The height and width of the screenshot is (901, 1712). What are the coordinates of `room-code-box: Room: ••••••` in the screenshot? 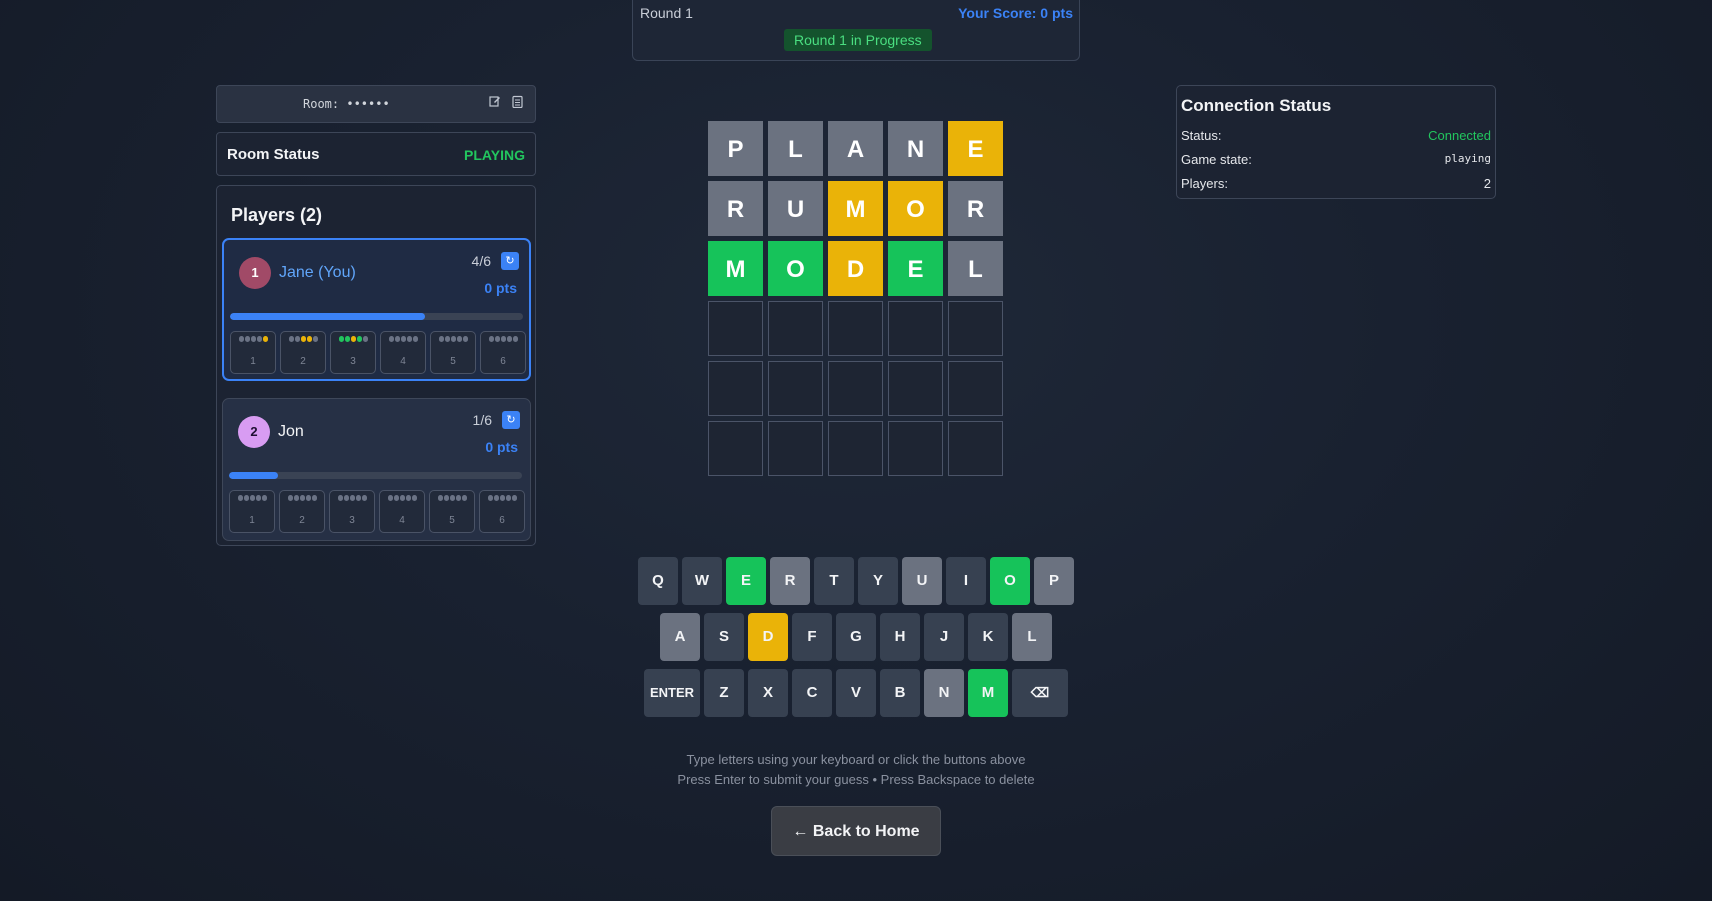 It's located at (376, 104).